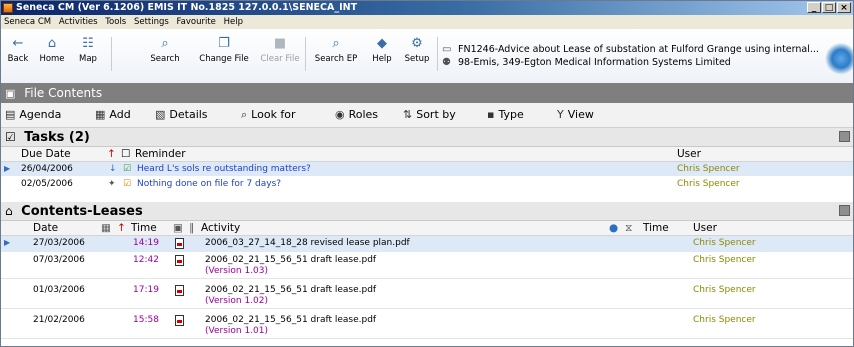 Image resolution: width=854 pixels, height=347 pixels. What do you see at coordinates (363, 114) in the screenshot?
I see `roles-label: Roles` at bounding box center [363, 114].